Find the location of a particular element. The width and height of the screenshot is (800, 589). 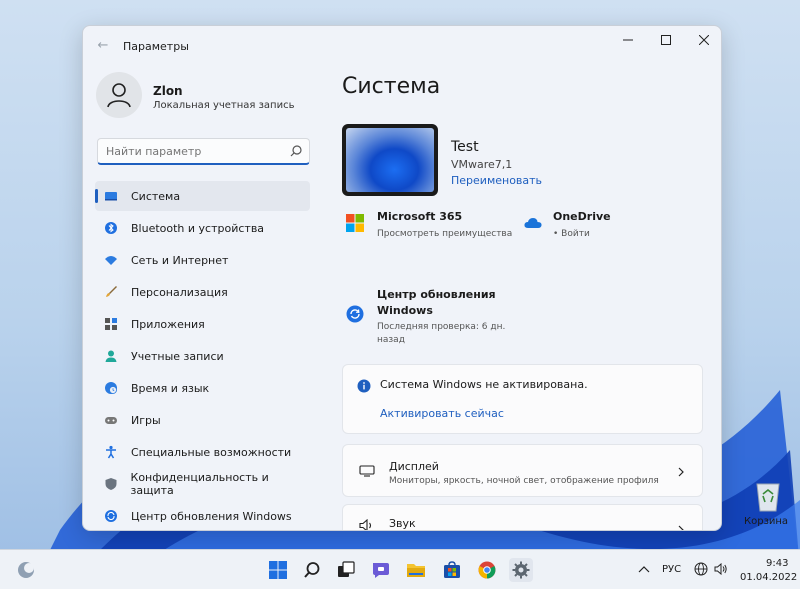

sidebar-item-accessibility: Специальные возможности is located at coordinates (202, 452).